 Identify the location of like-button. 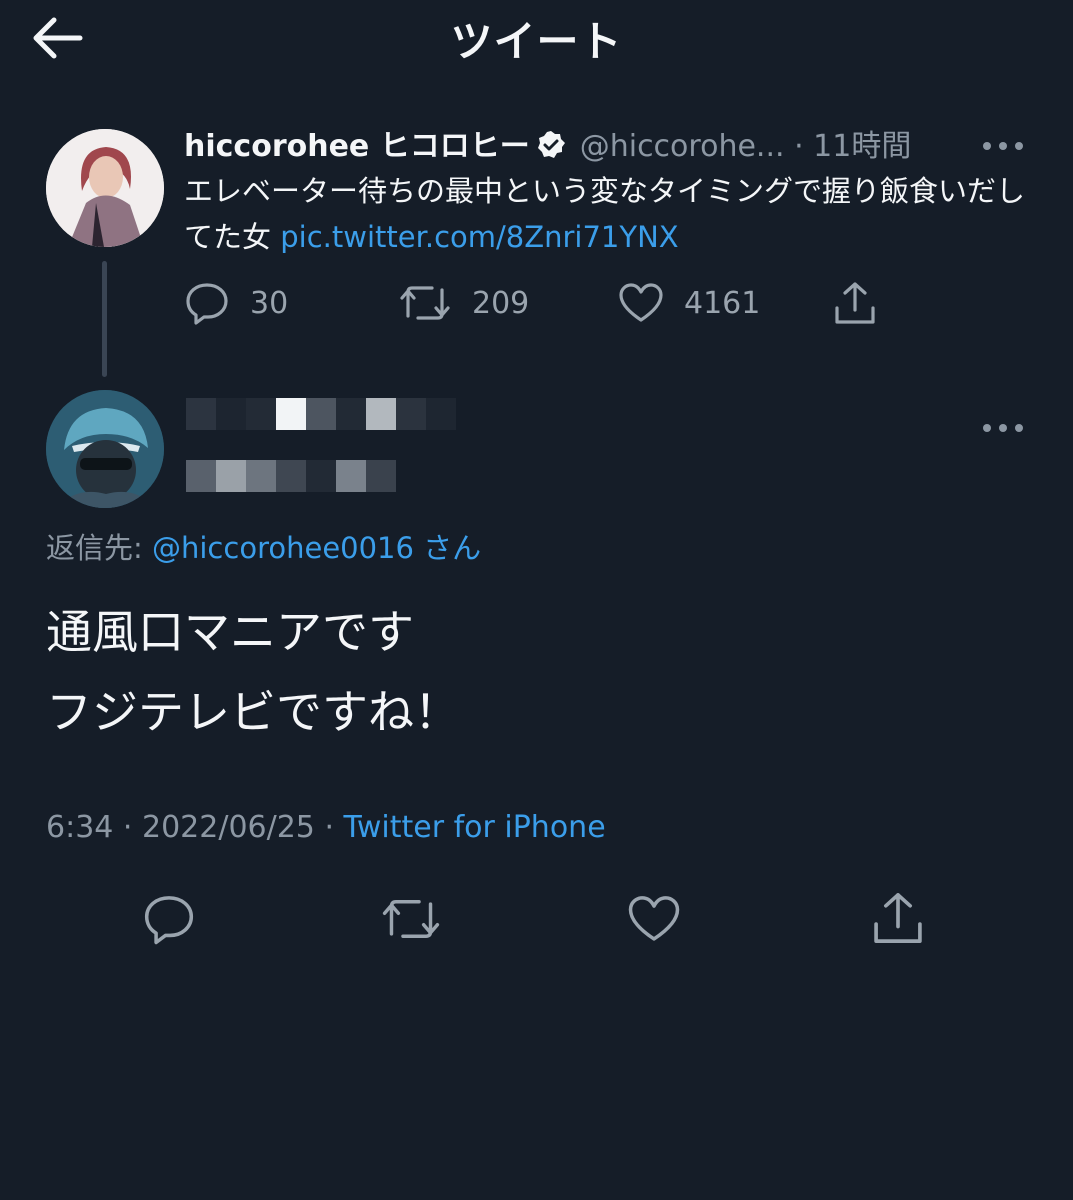
(654, 921).